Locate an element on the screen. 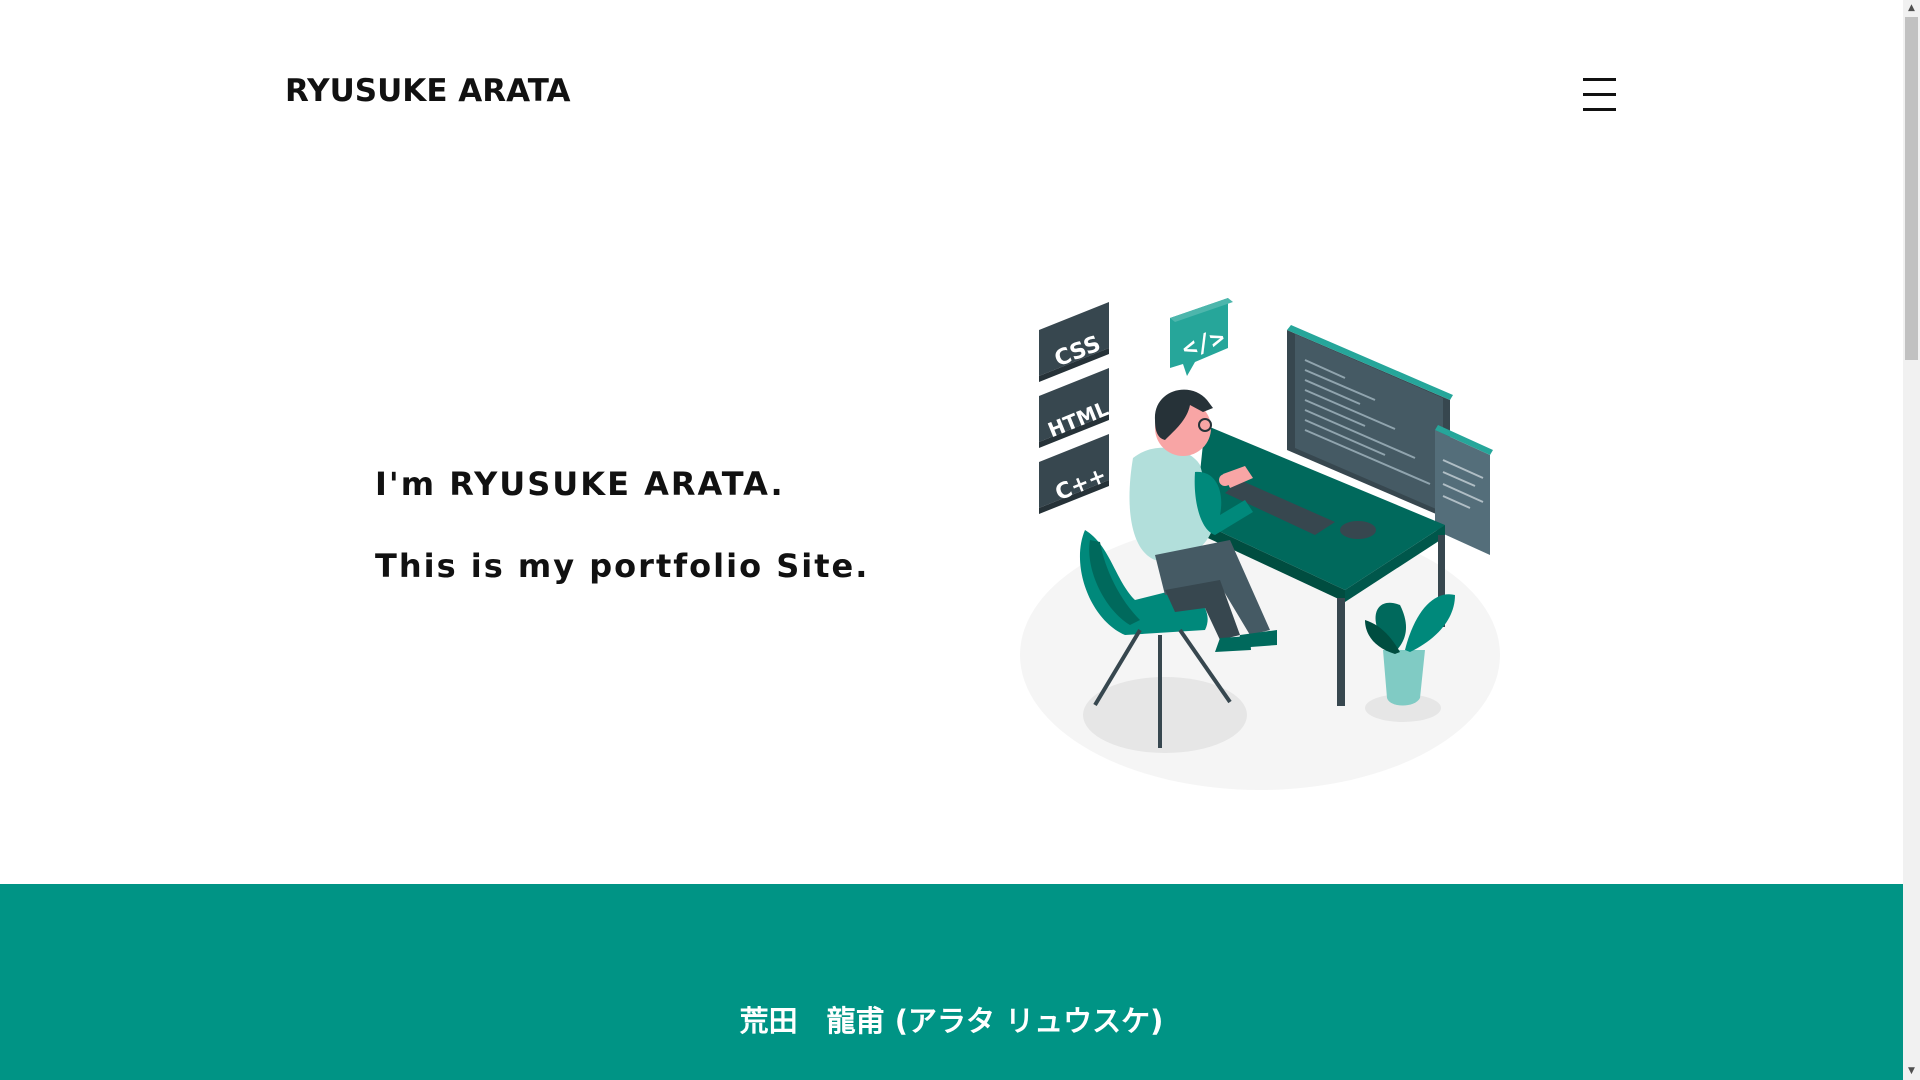  hero-tagline: This is my portfolio Site. is located at coordinates (622, 566).